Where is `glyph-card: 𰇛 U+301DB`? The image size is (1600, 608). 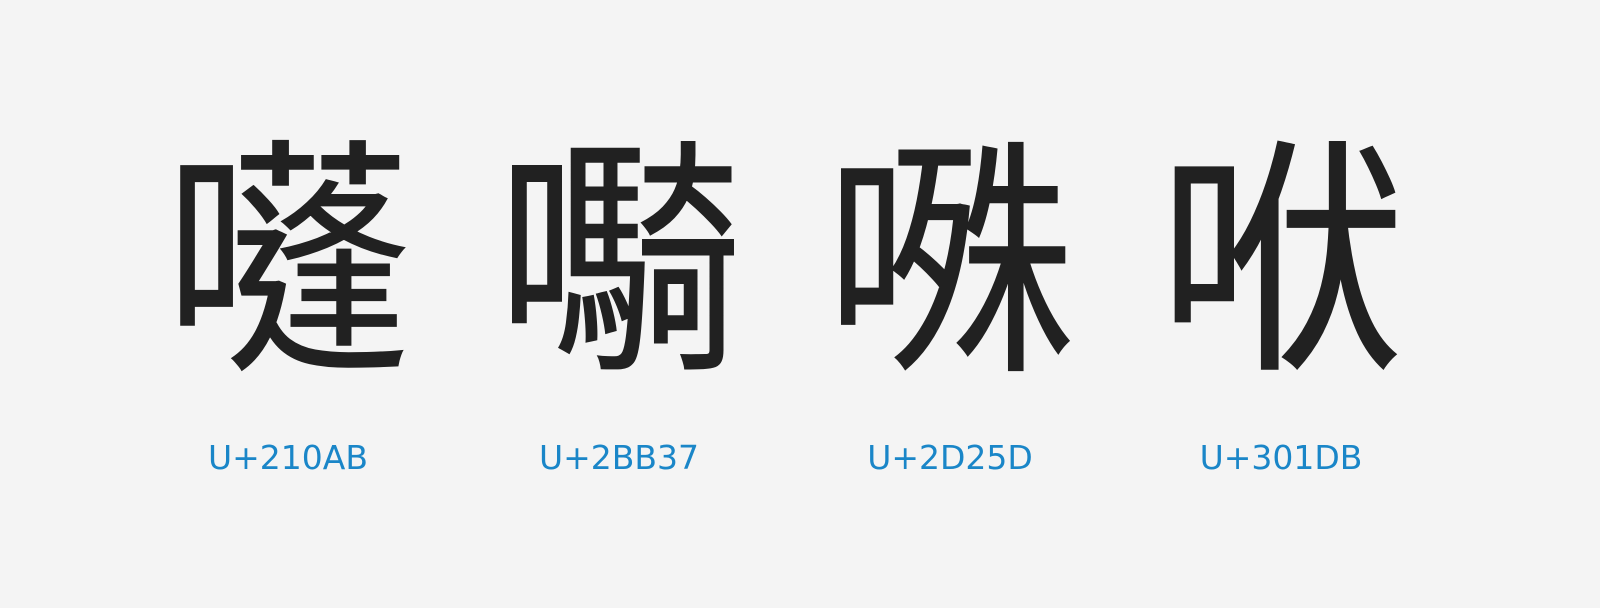
glyph-card: 𰇛 U+301DB is located at coordinates (1281, 302).